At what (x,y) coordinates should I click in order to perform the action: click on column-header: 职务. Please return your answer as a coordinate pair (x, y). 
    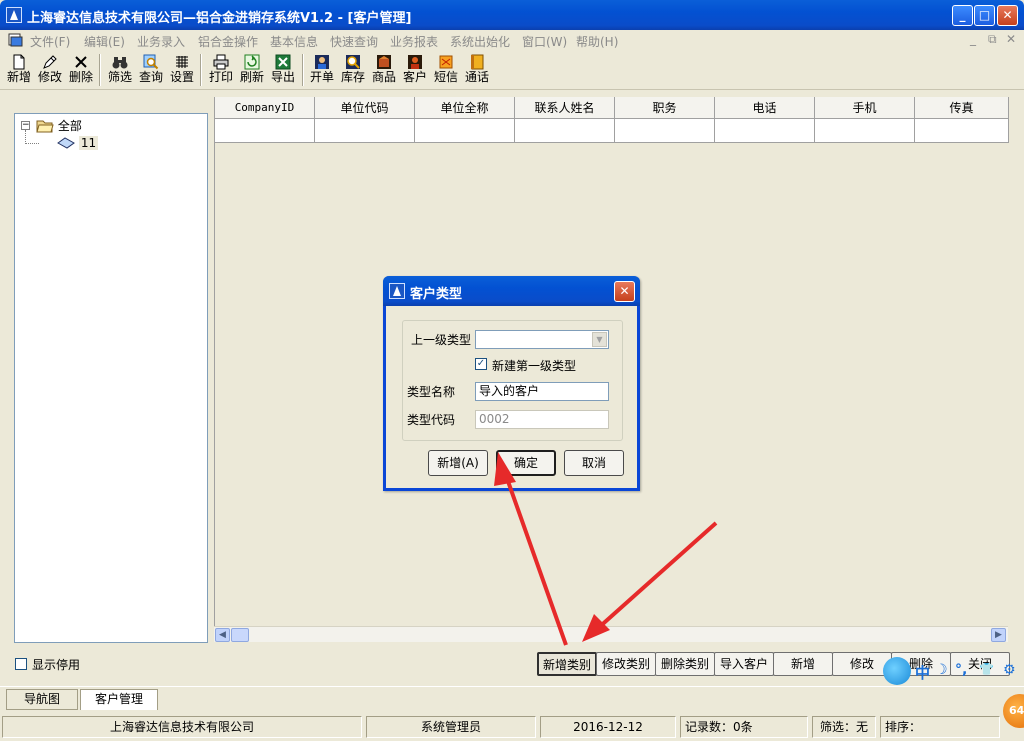
    Looking at the image, I should click on (665, 108).